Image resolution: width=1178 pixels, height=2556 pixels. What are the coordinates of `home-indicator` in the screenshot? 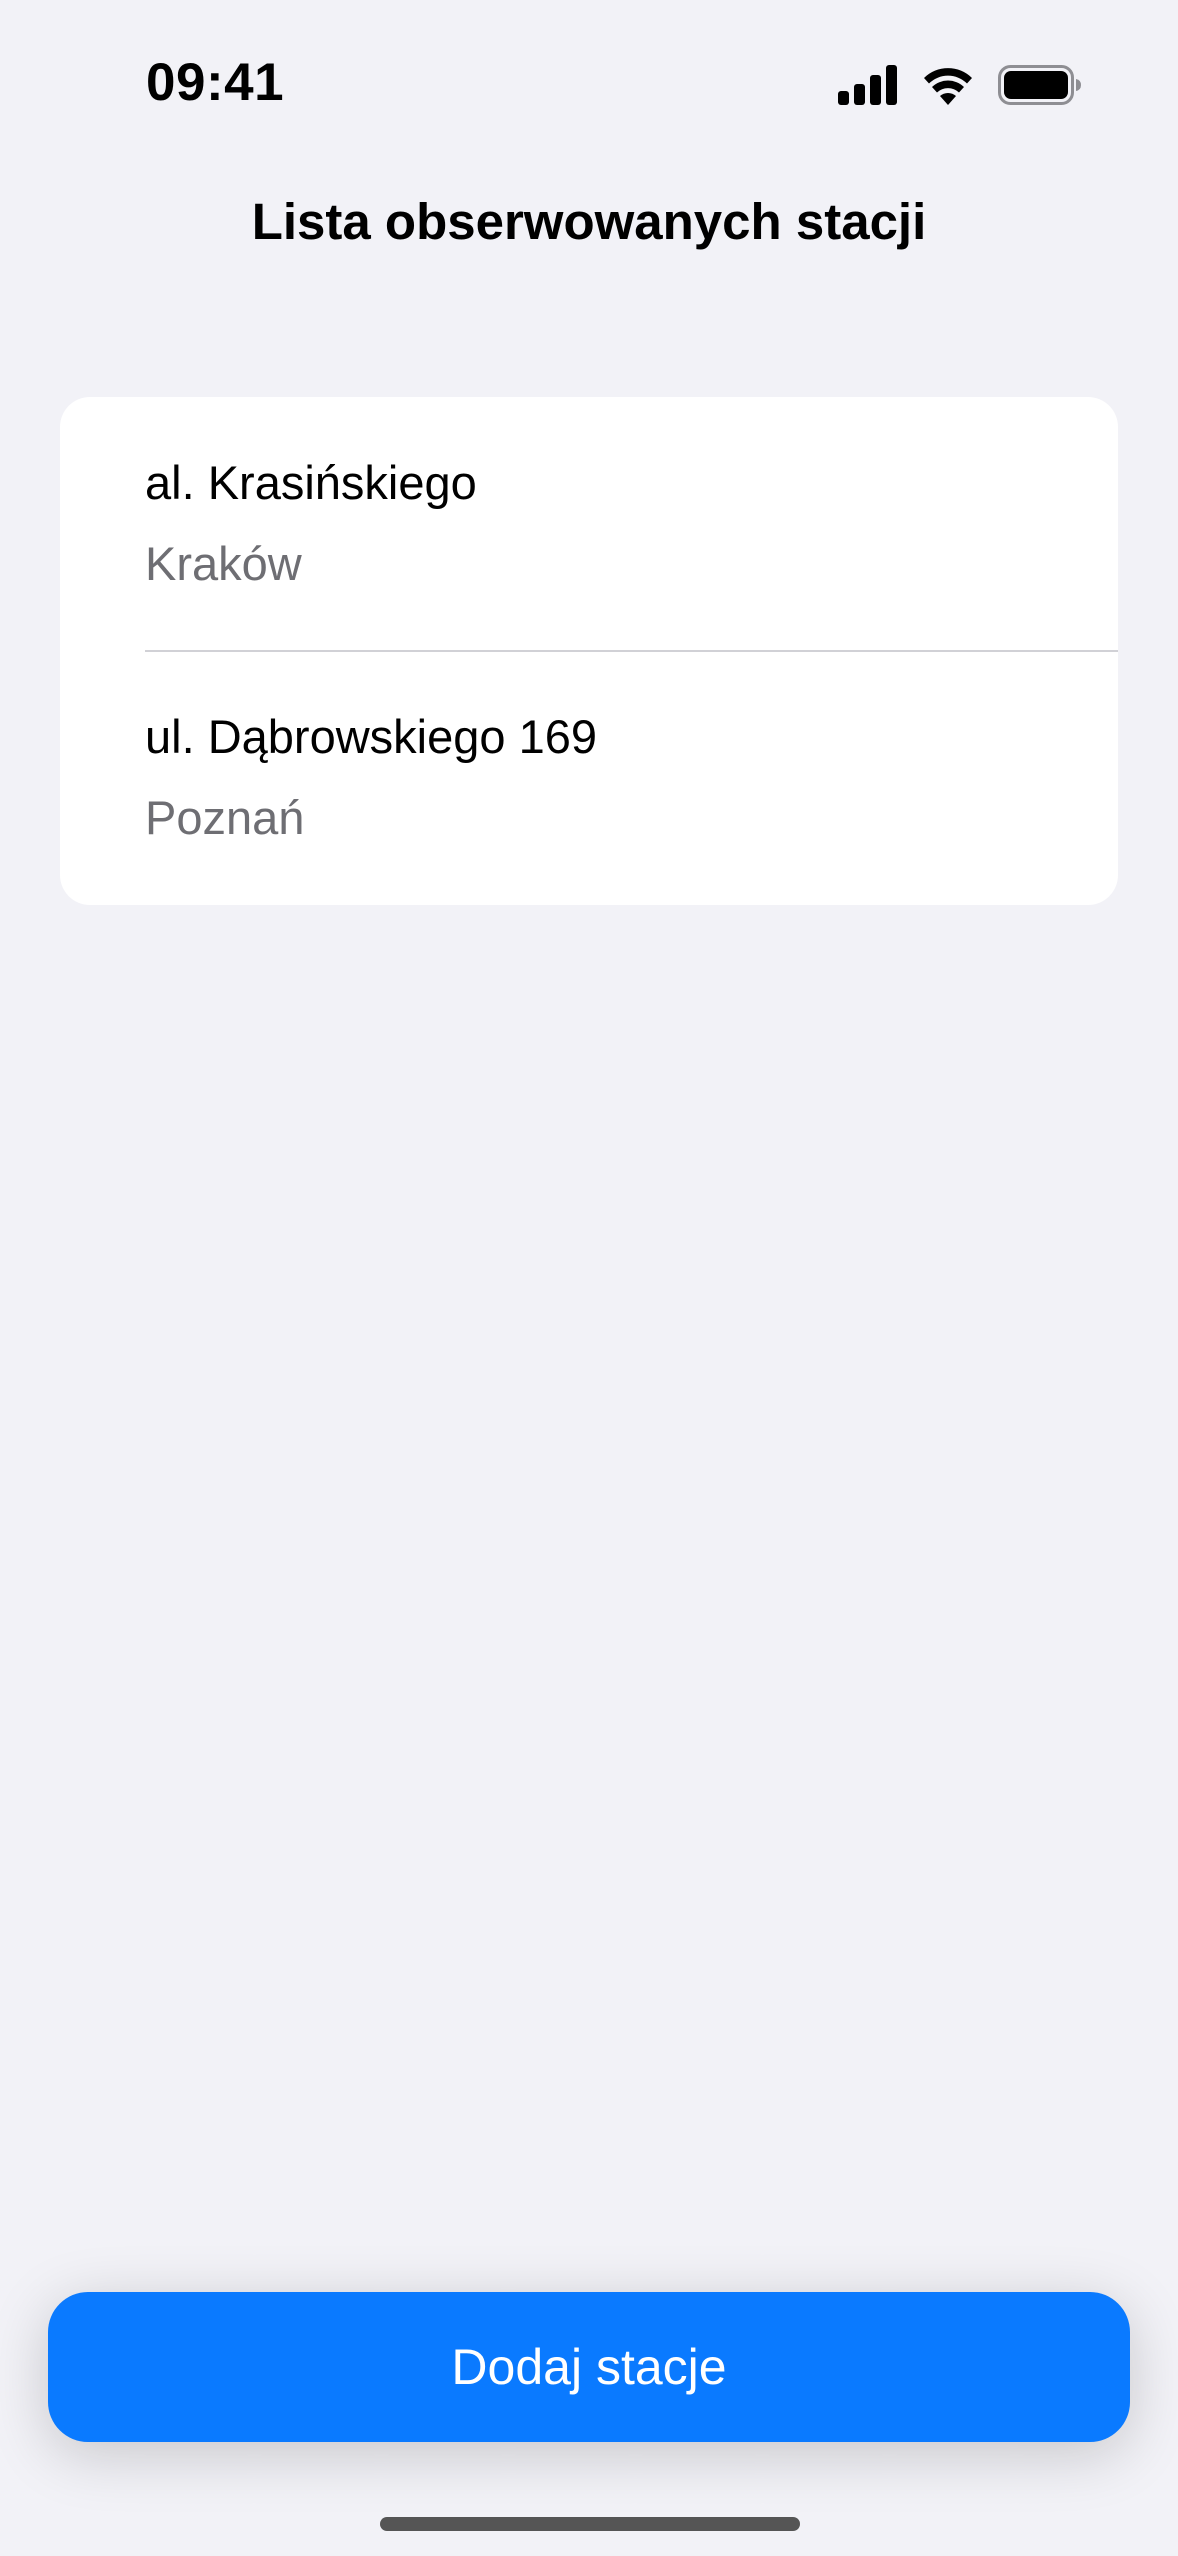 It's located at (590, 2524).